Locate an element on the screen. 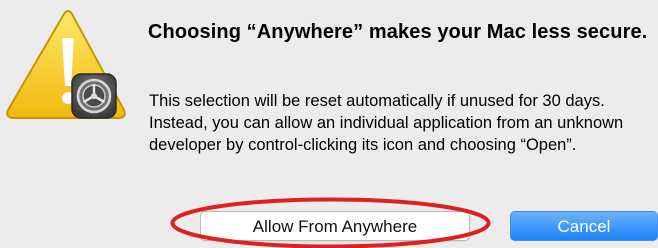 The image size is (658, 248). cancel-button: Cancel is located at coordinates (584, 226).